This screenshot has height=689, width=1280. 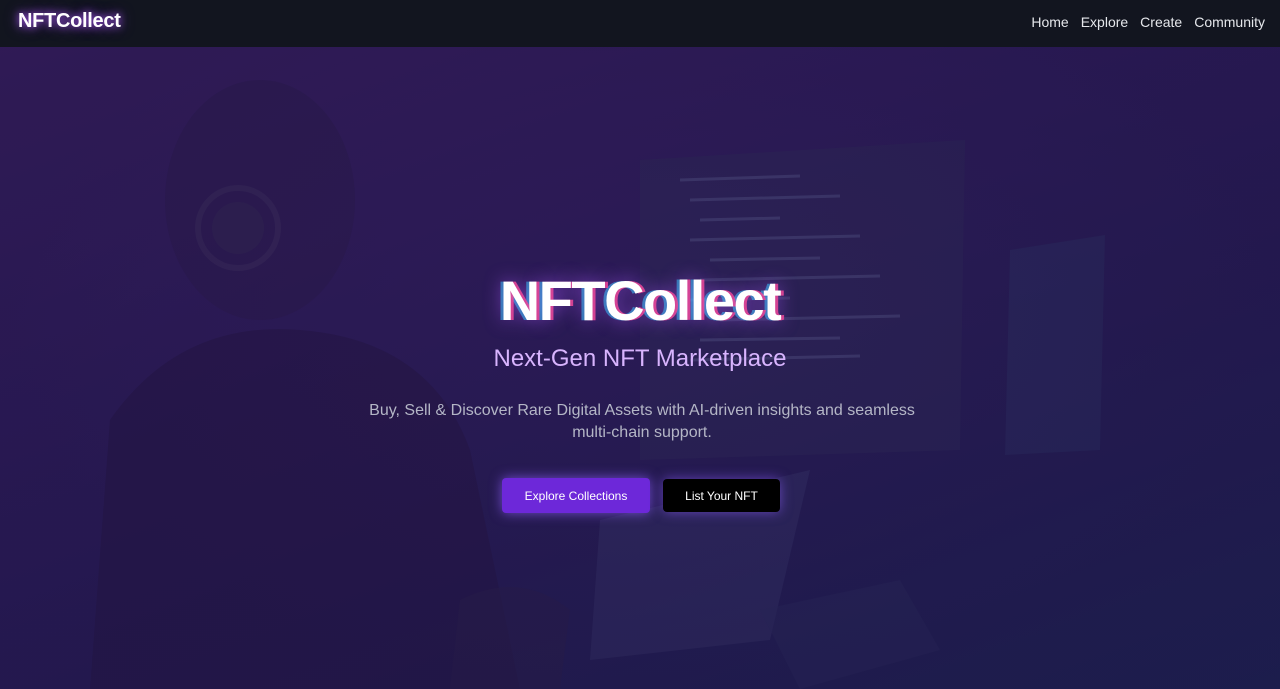 I want to click on nav-links: Home Explore Create Community, so click(x=1148, y=22).